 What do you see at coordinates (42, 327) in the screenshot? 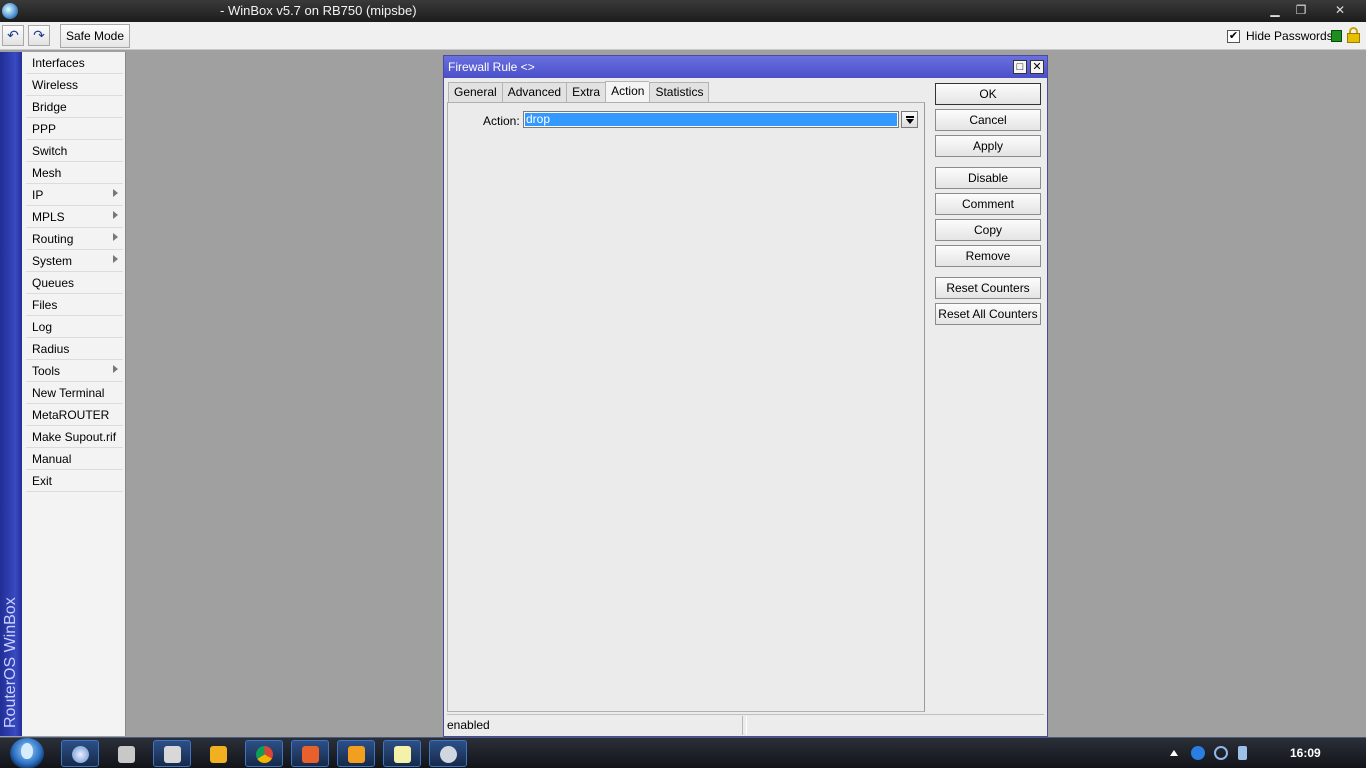
I see `sidebar-item-label: Log` at bounding box center [42, 327].